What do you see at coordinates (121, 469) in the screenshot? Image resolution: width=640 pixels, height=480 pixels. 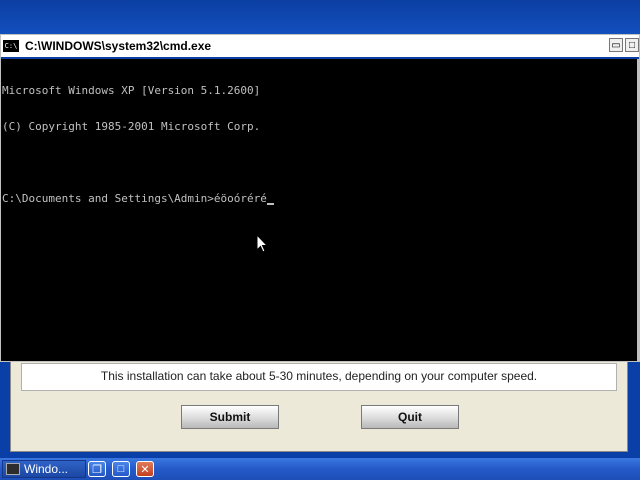 I see `maximize-icon: □` at bounding box center [121, 469].